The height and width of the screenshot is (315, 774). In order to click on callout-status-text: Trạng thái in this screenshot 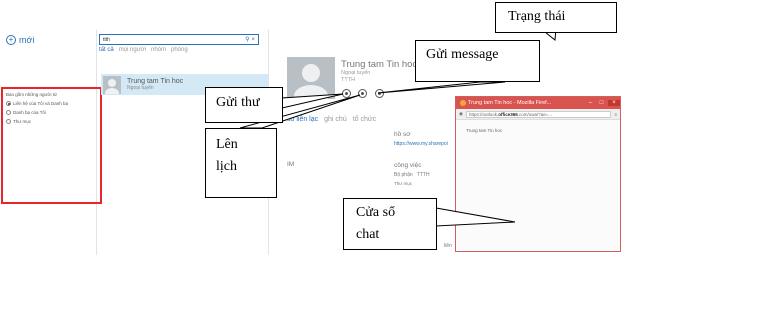, I will do `click(537, 16)`.